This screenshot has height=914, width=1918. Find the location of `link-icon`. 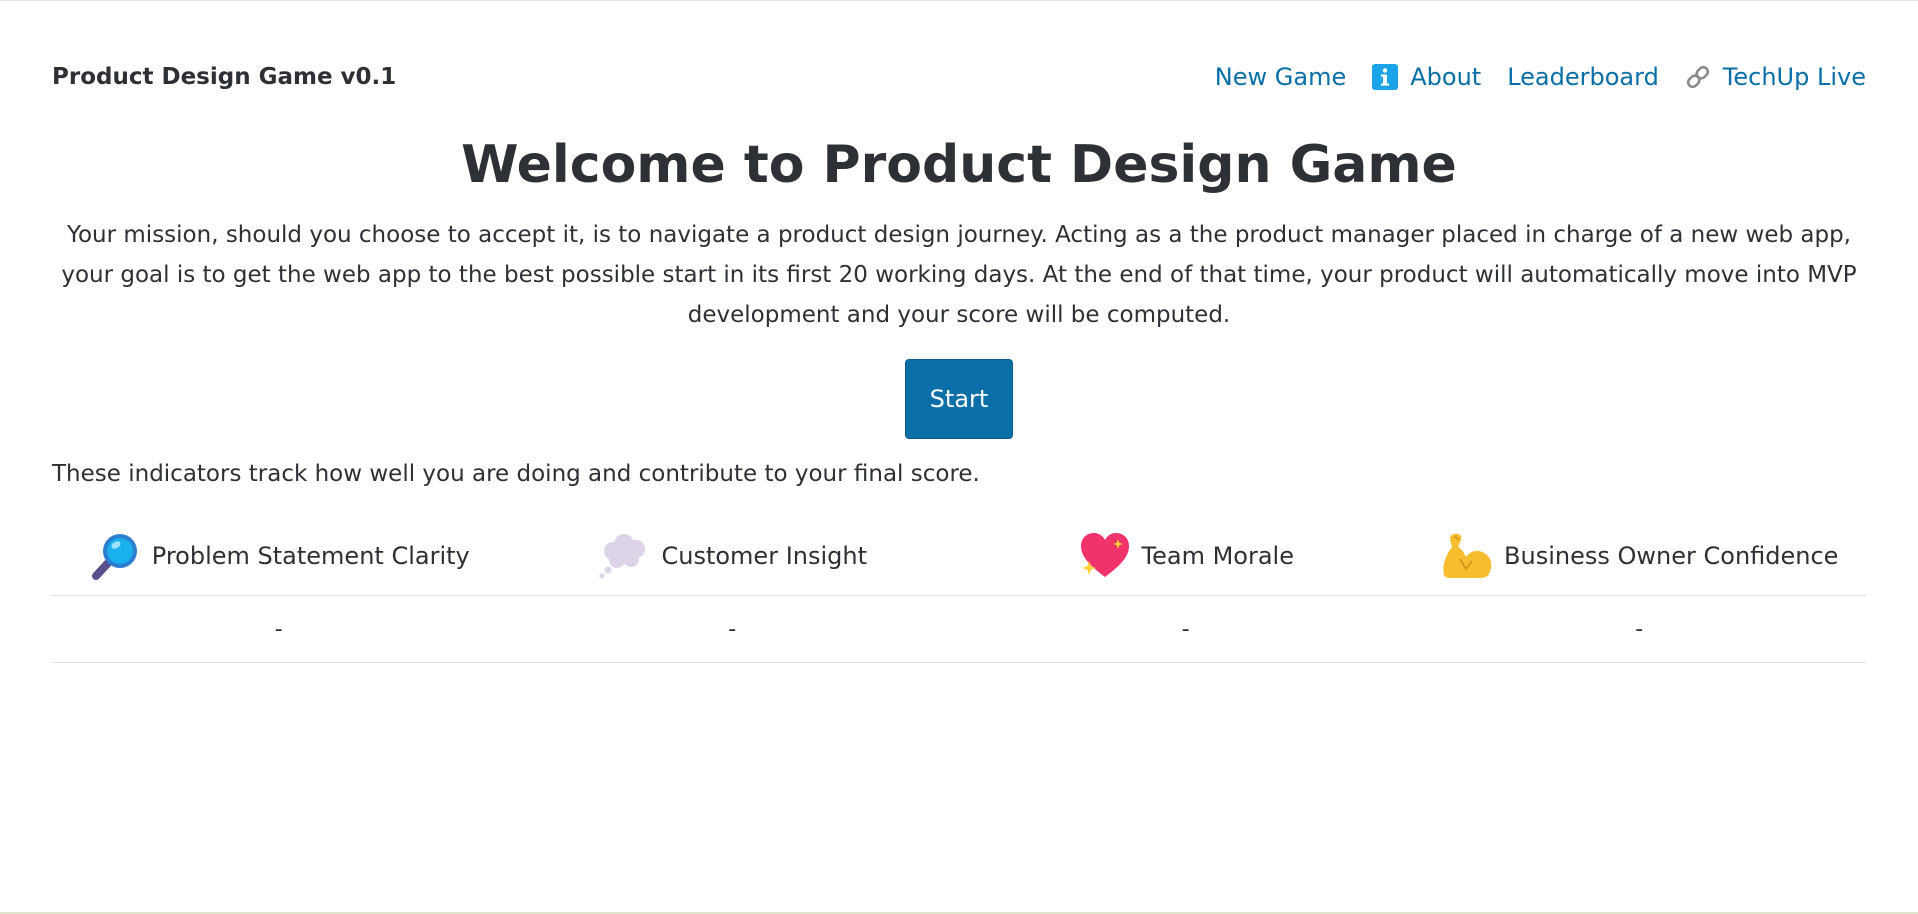

link-icon is located at coordinates (1698, 77).